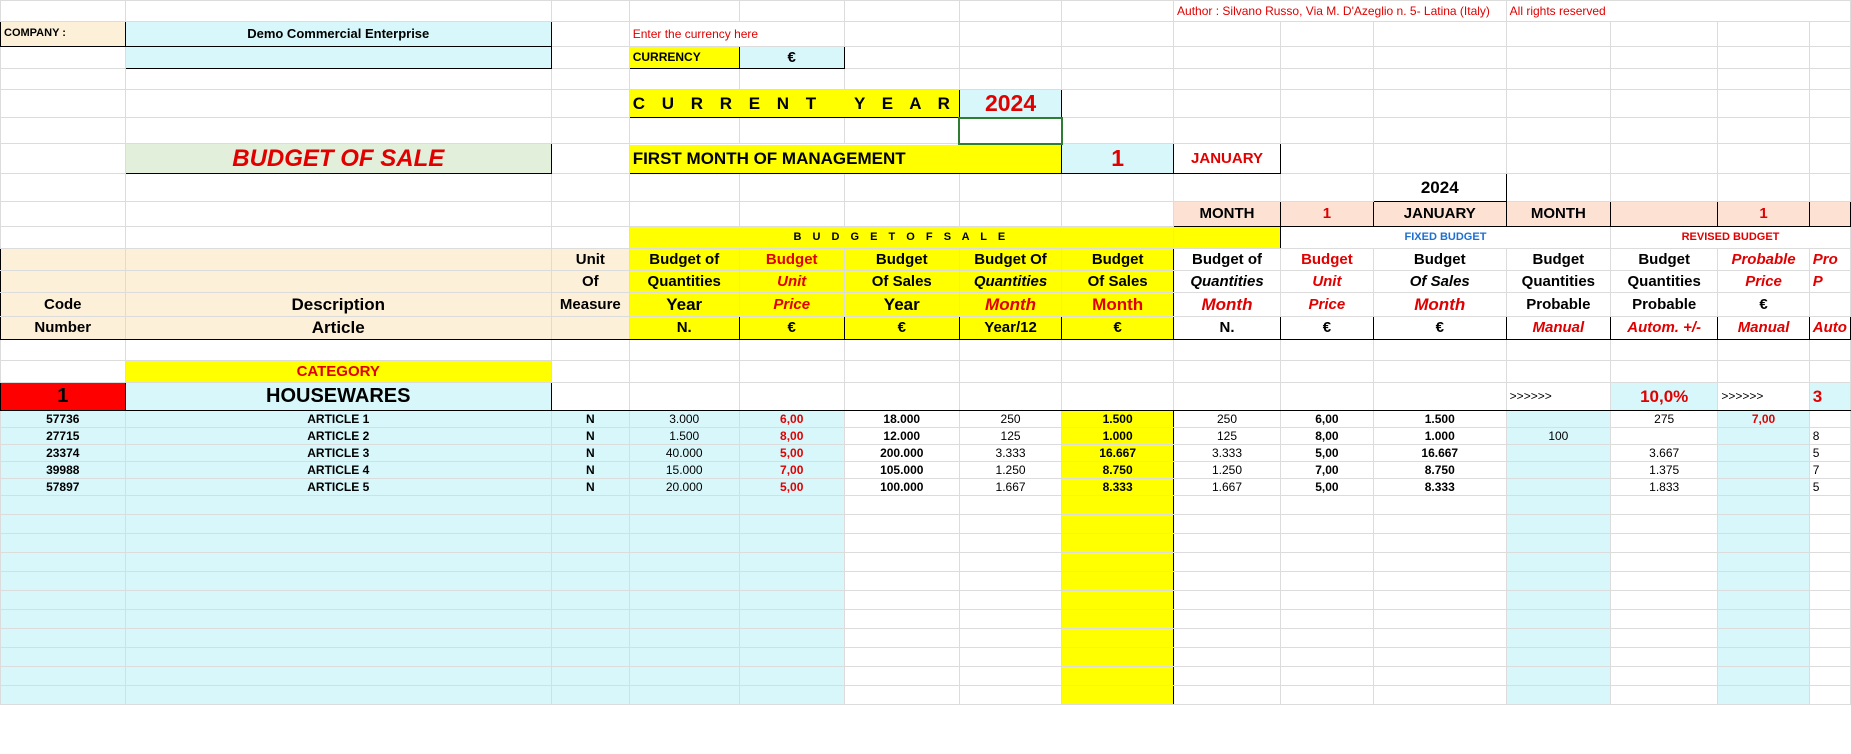  What do you see at coordinates (791, 453) in the screenshot?
I see `unit-price-cell: 5,00` at bounding box center [791, 453].